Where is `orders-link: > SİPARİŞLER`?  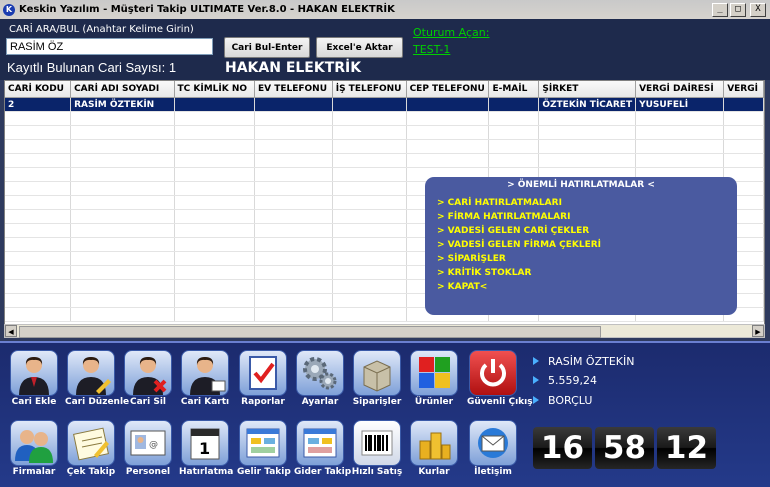
orders-link: > SİPARİŞLER is located at coordinates (587, 259).